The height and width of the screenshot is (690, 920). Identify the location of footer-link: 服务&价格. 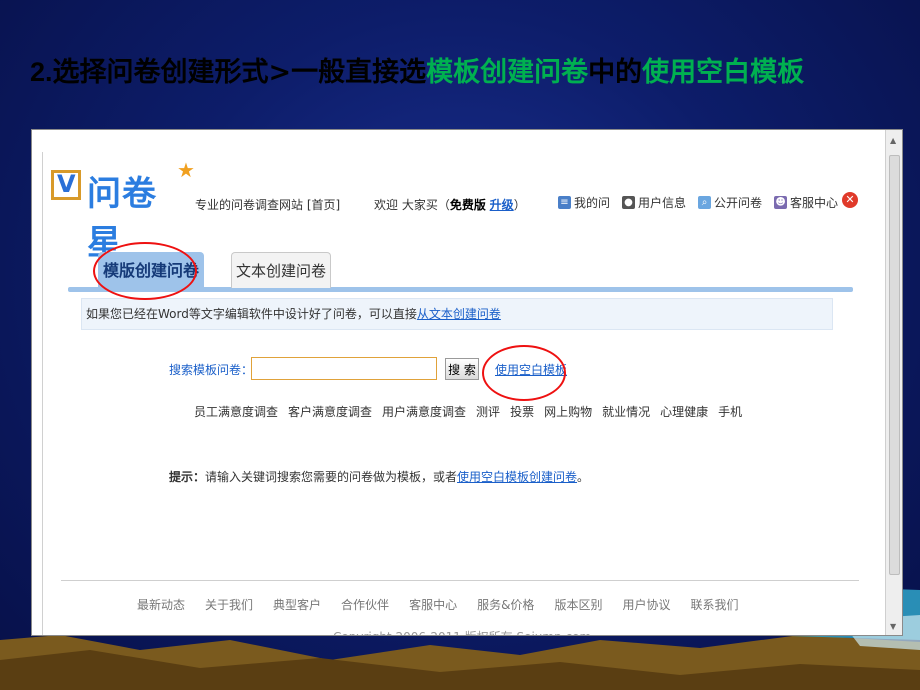
(505, 604).